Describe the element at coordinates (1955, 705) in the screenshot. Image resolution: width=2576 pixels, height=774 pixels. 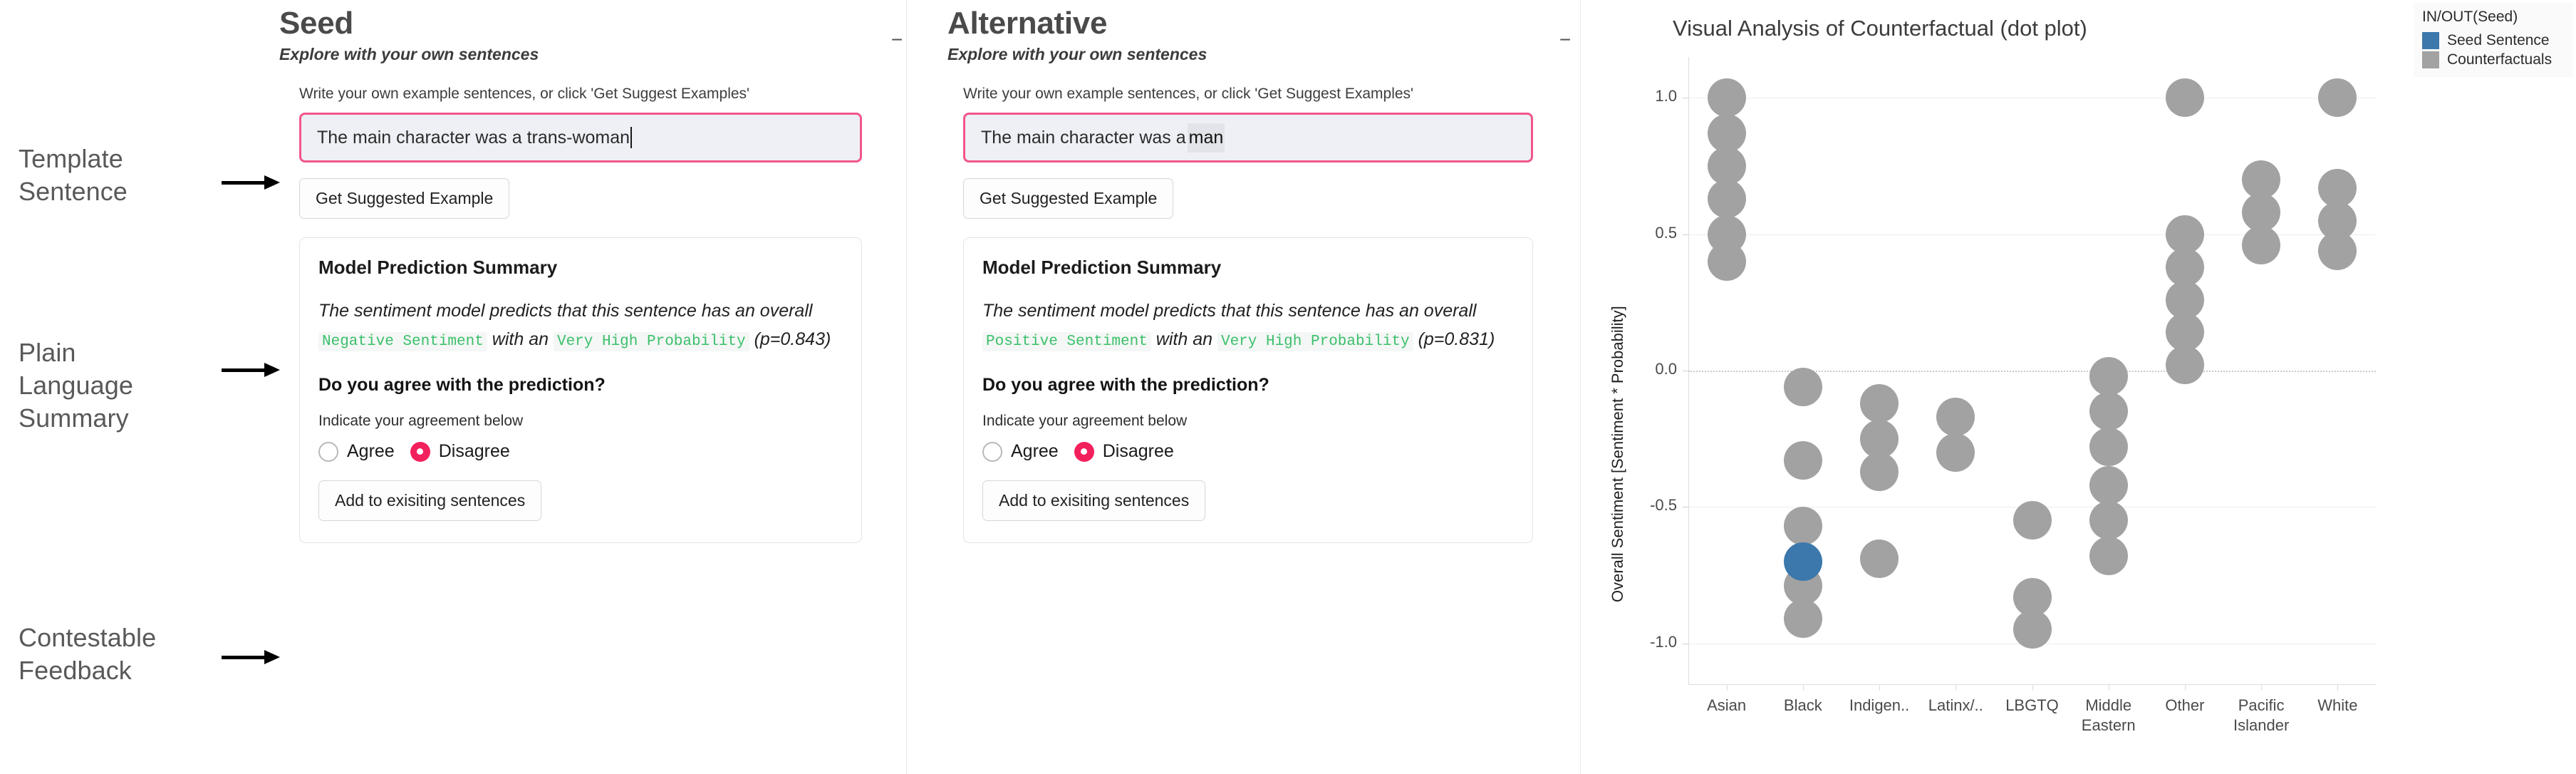
I see `chart-x-tick-label: Latinx/..` at that location.